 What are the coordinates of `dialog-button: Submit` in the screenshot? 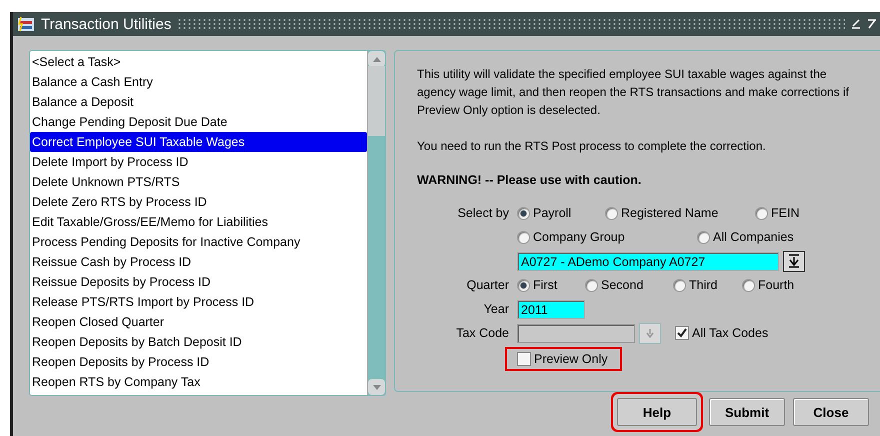 It's located at (747, 412).